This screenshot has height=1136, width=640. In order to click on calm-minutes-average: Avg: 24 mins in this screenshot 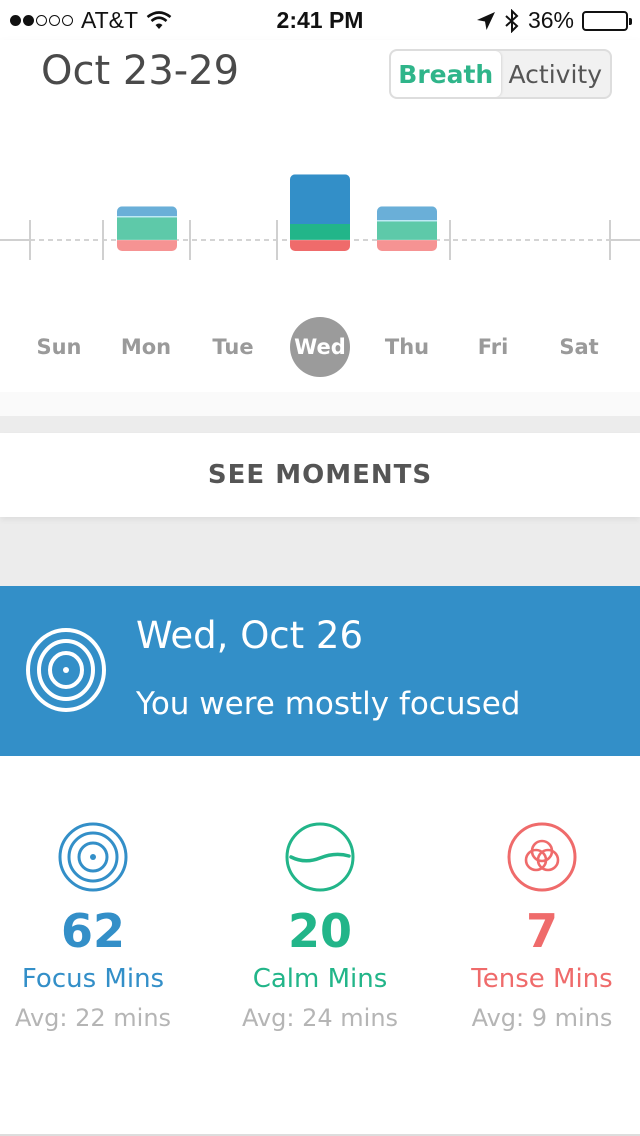, I will do `click(320, 1018)`.